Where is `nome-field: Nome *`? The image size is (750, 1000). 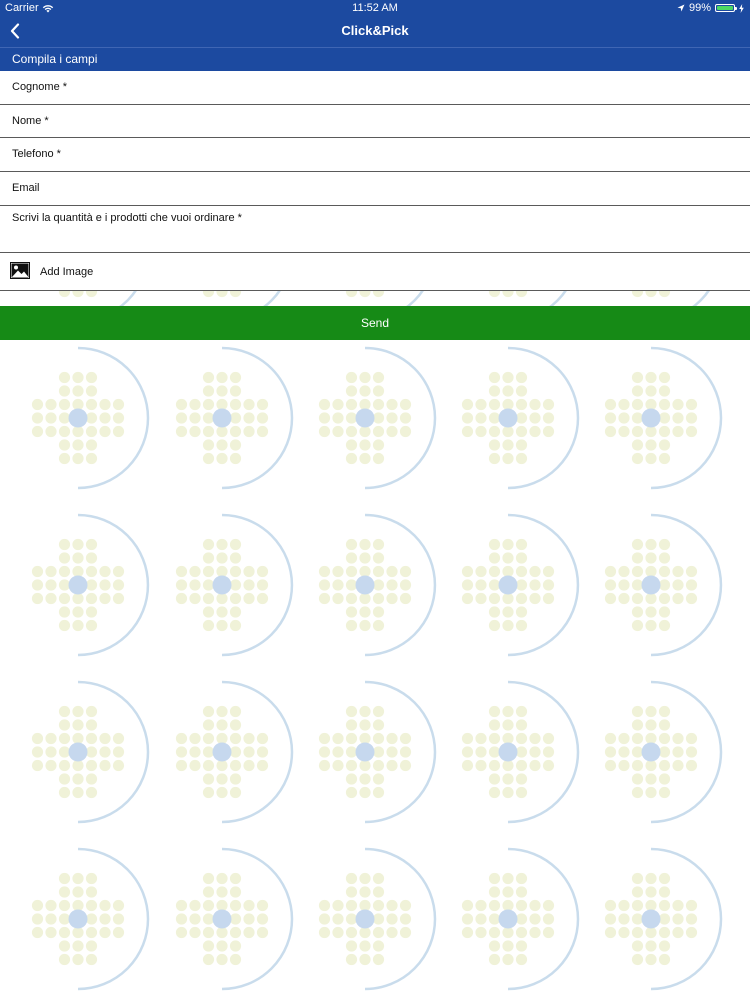
nome-field: Nome * is located at coordinates (375, 121).